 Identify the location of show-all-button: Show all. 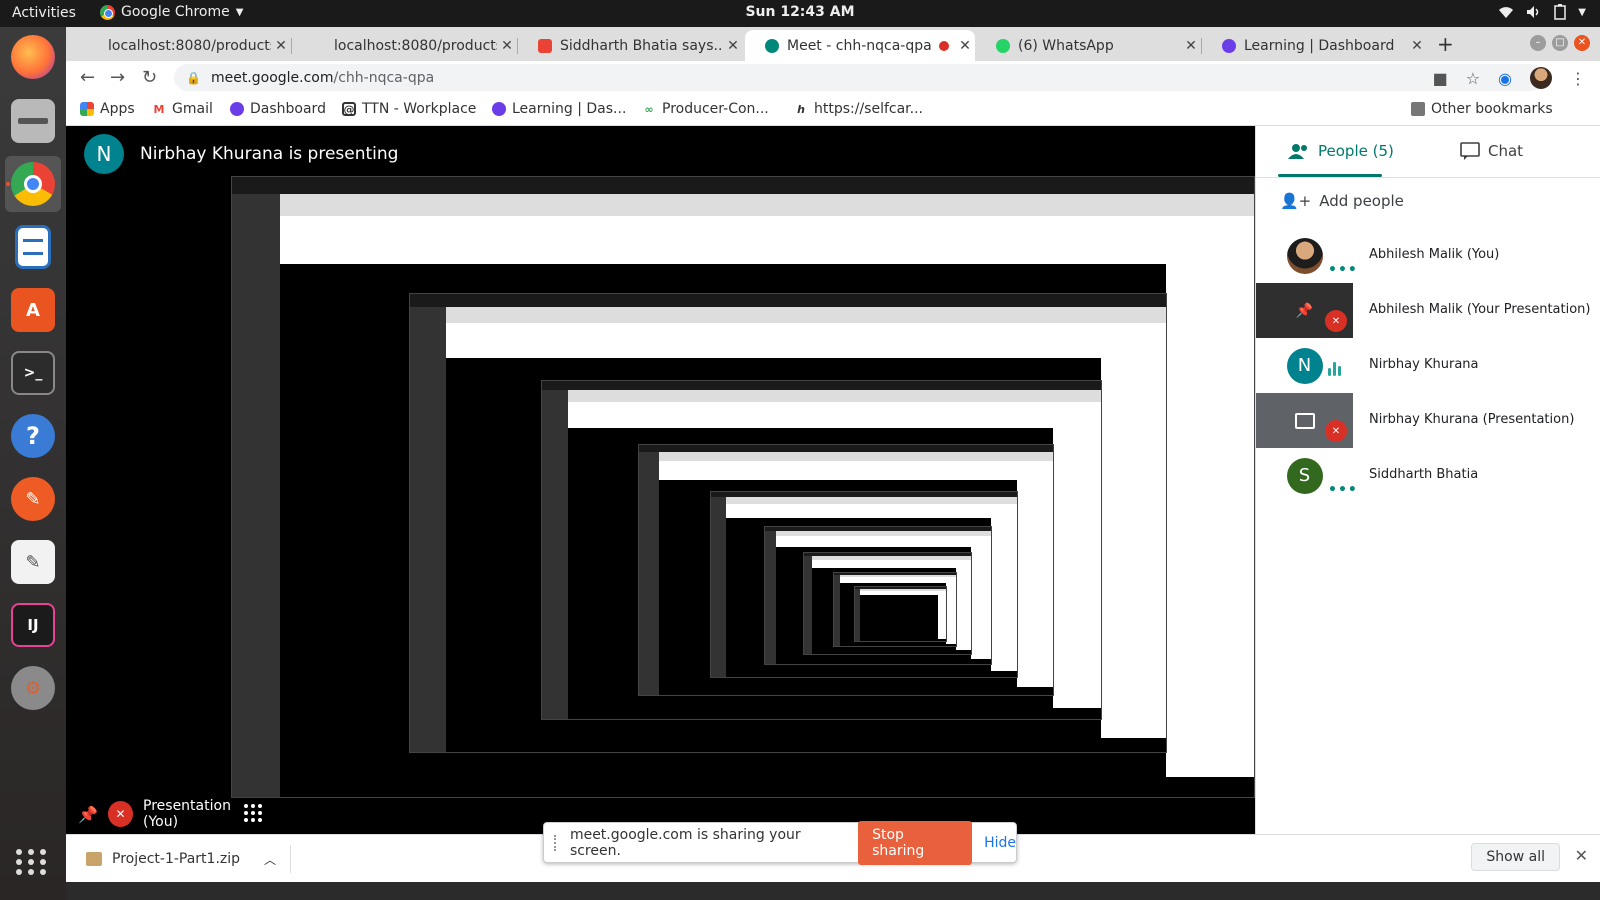
(1515, 857).